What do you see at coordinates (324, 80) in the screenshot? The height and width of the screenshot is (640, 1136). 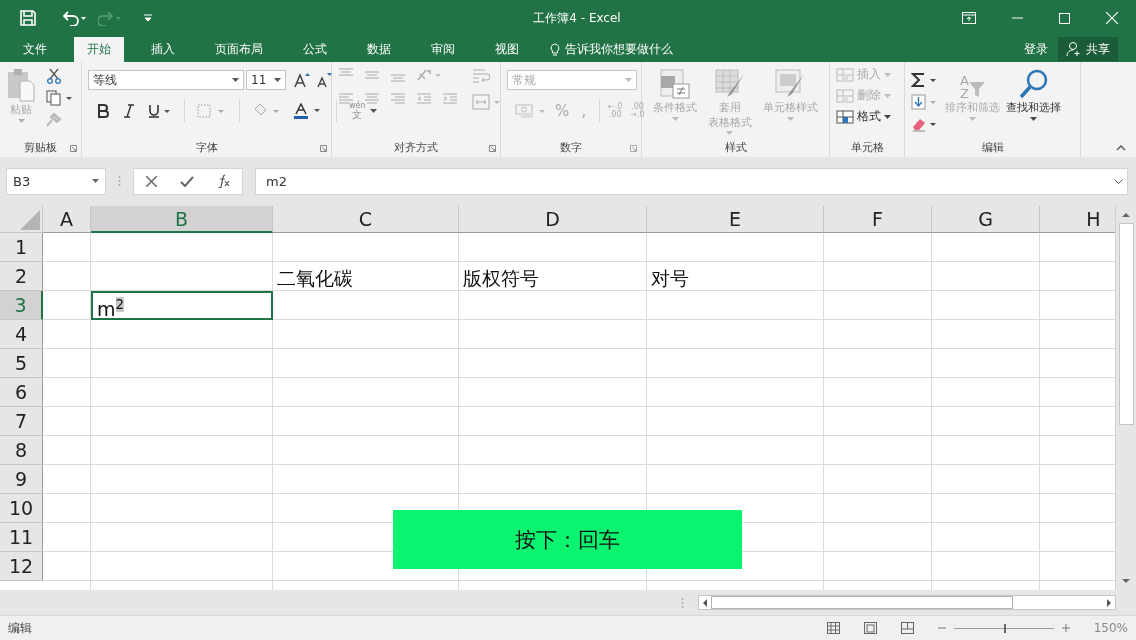 I see `decrease-font-size-icon` at bounding box center [324, 80].